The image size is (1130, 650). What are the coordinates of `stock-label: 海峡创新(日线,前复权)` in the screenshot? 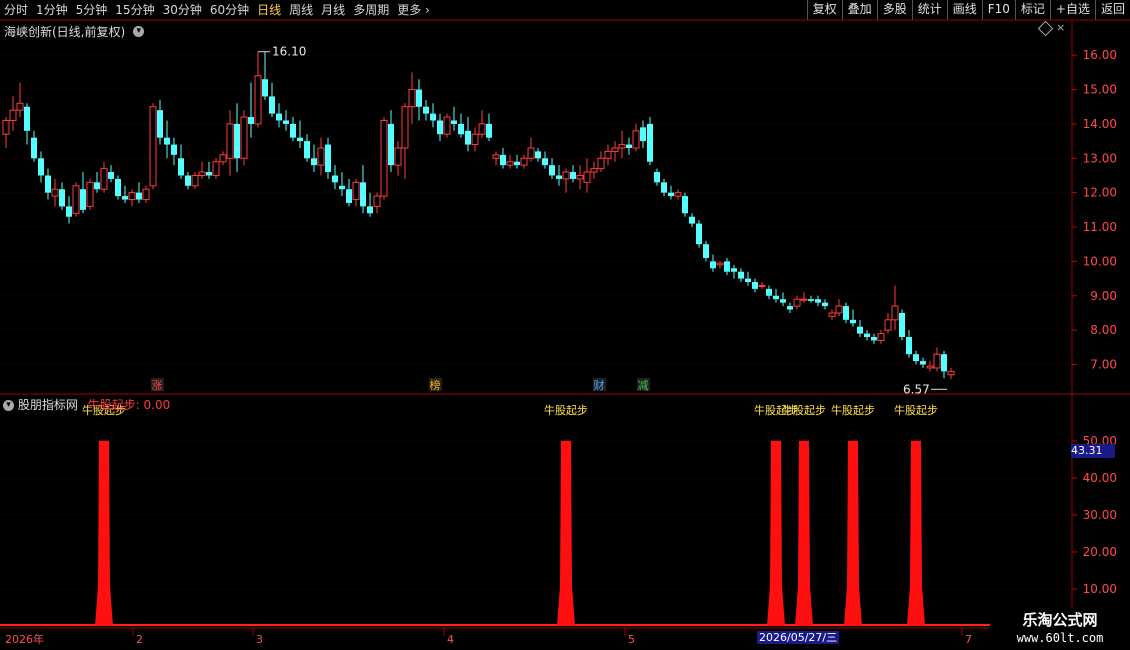 It's located at (65, 32).